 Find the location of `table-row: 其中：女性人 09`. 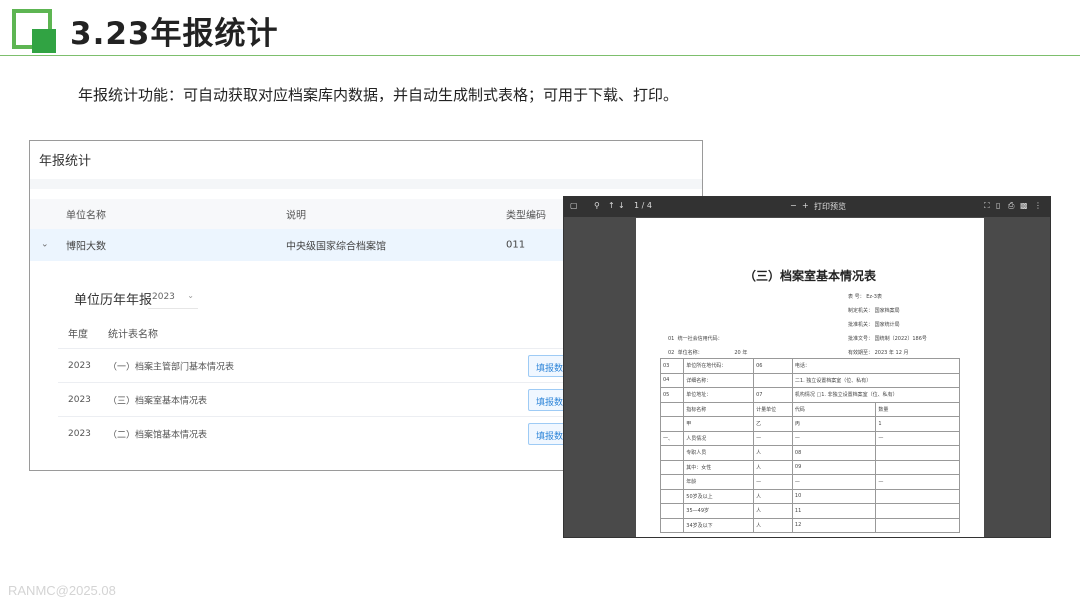

table-row: 其中：女性人 09 is located at coordinates (809, 467).